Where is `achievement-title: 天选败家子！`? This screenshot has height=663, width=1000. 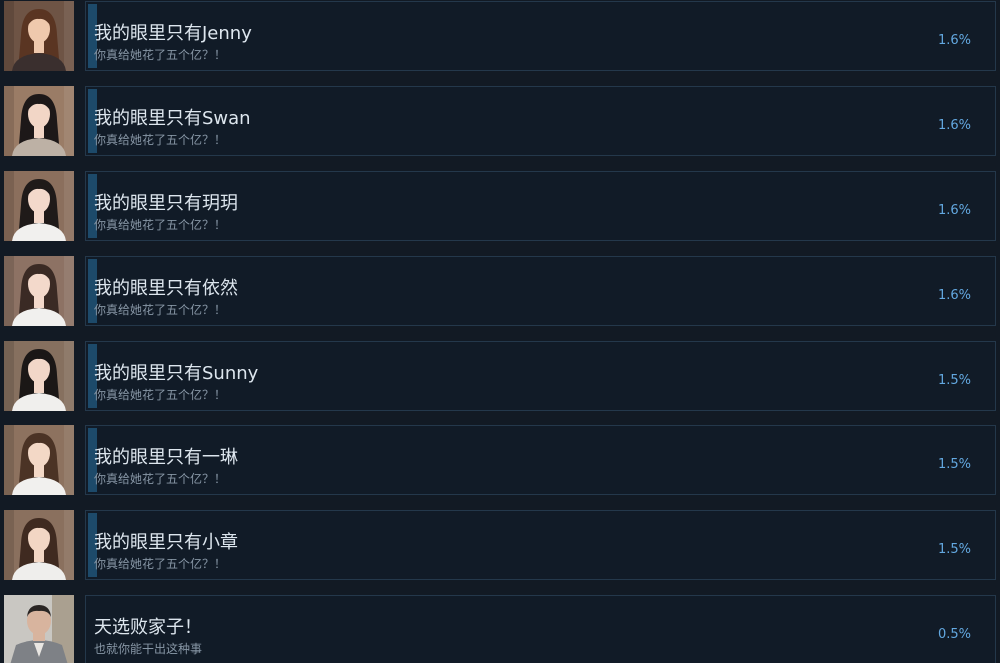
achievement-title: 天选败家子！ is located at coordinates (148, 627).